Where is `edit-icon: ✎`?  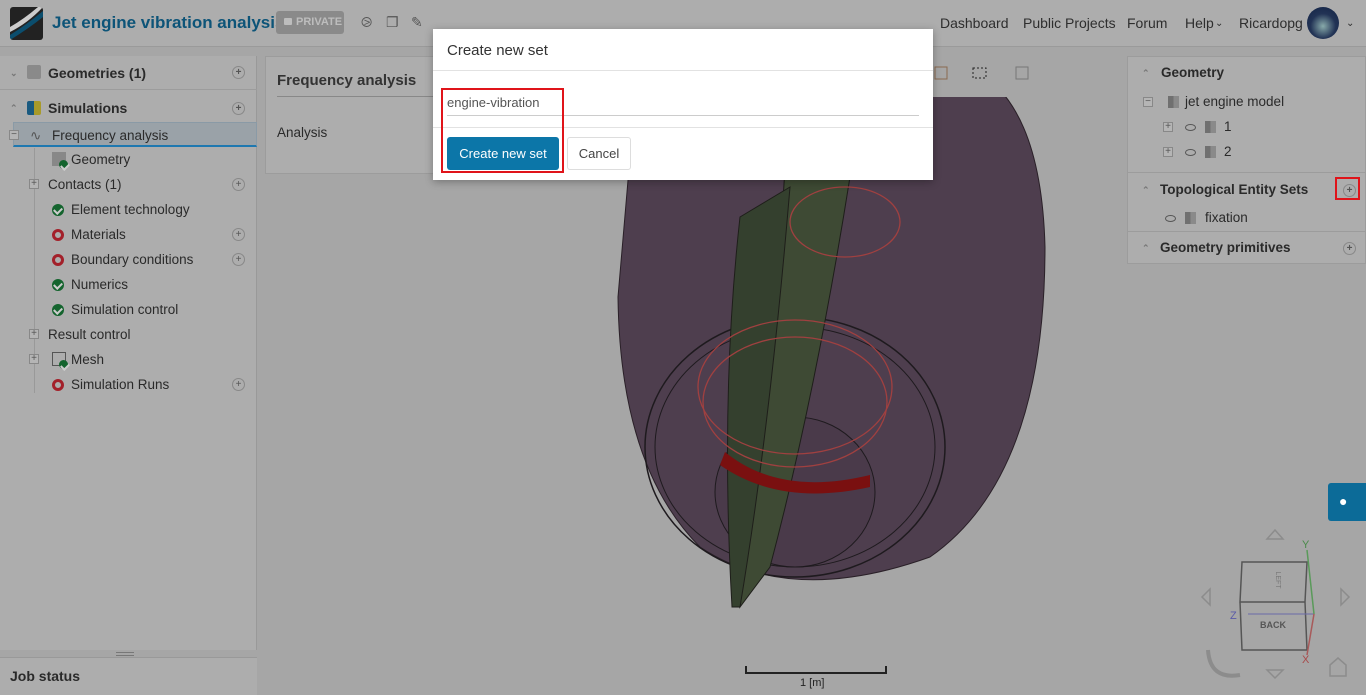 edit-icon: ✎ is located at coordinates (417, 22).